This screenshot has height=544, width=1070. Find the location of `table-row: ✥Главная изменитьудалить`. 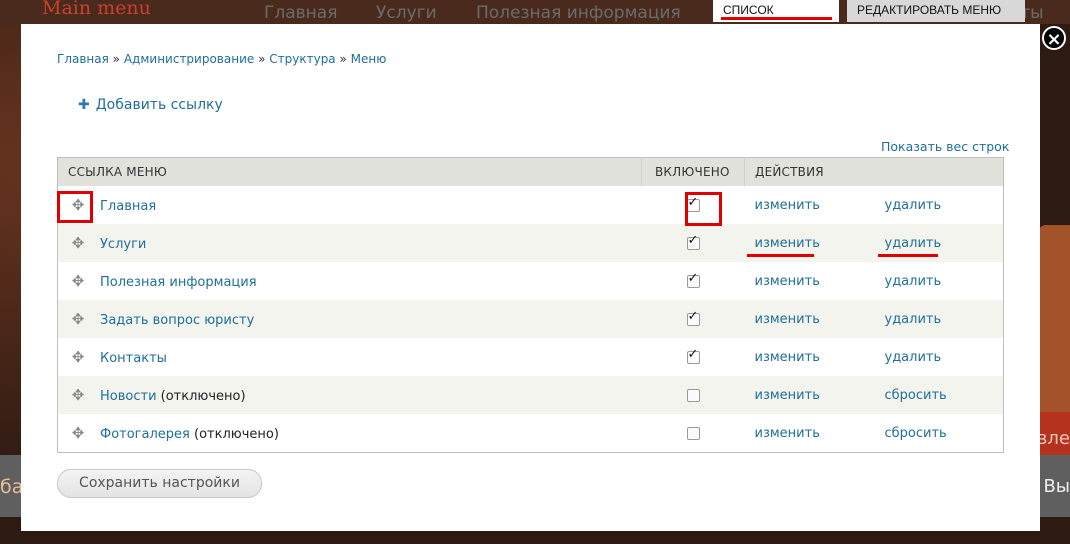

table-row: ✥Главная изменитьудалить is located at coordinates (530, 205).